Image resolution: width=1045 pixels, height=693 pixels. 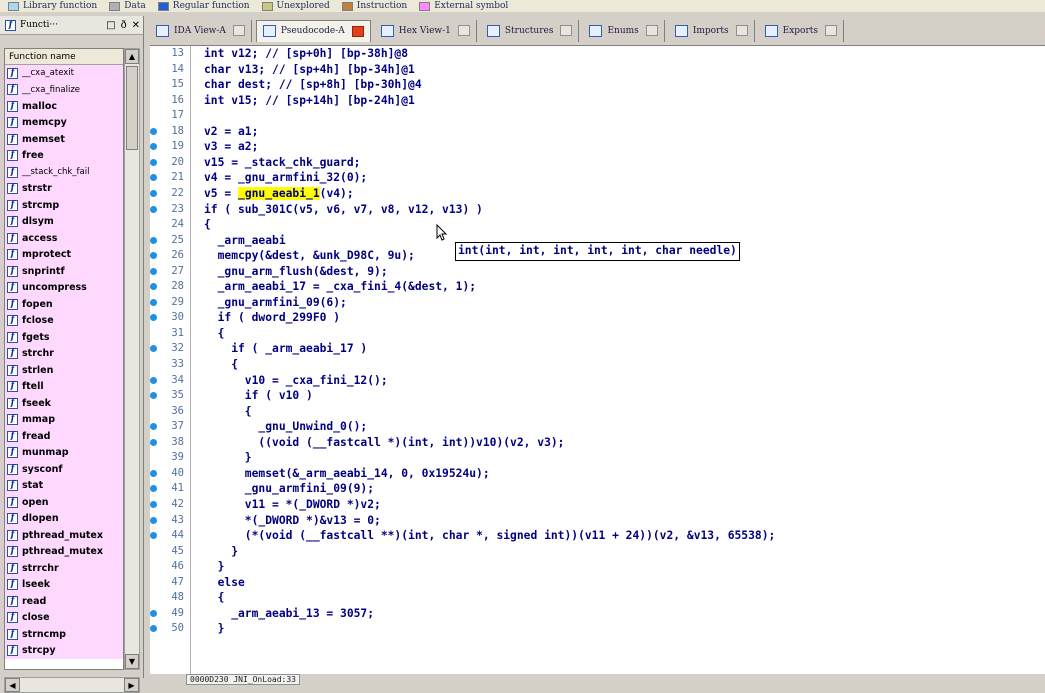 What do you see at coordinates (64, 584) in the screenshot?
I see `function-list-item: f lseek` at bounding box center [64, 584].